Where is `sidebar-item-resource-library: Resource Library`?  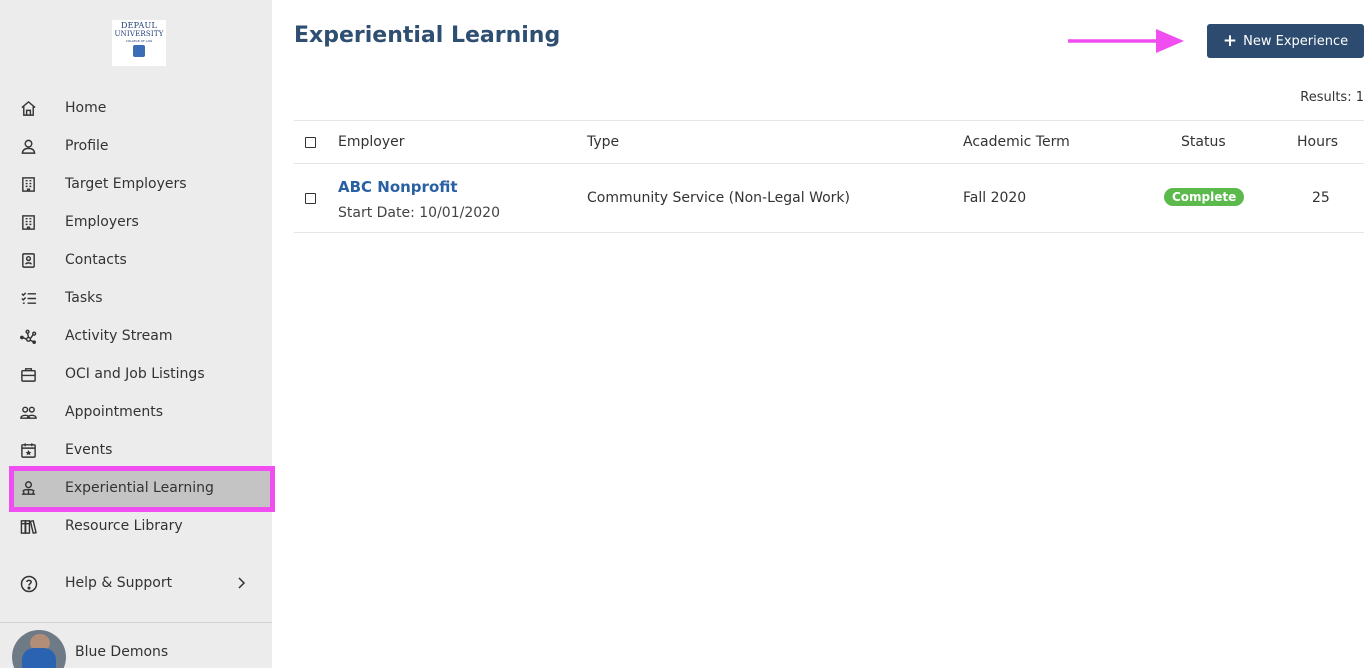 sidebar-item-resource-library: Resource Library is located at coordinates (136, 526).